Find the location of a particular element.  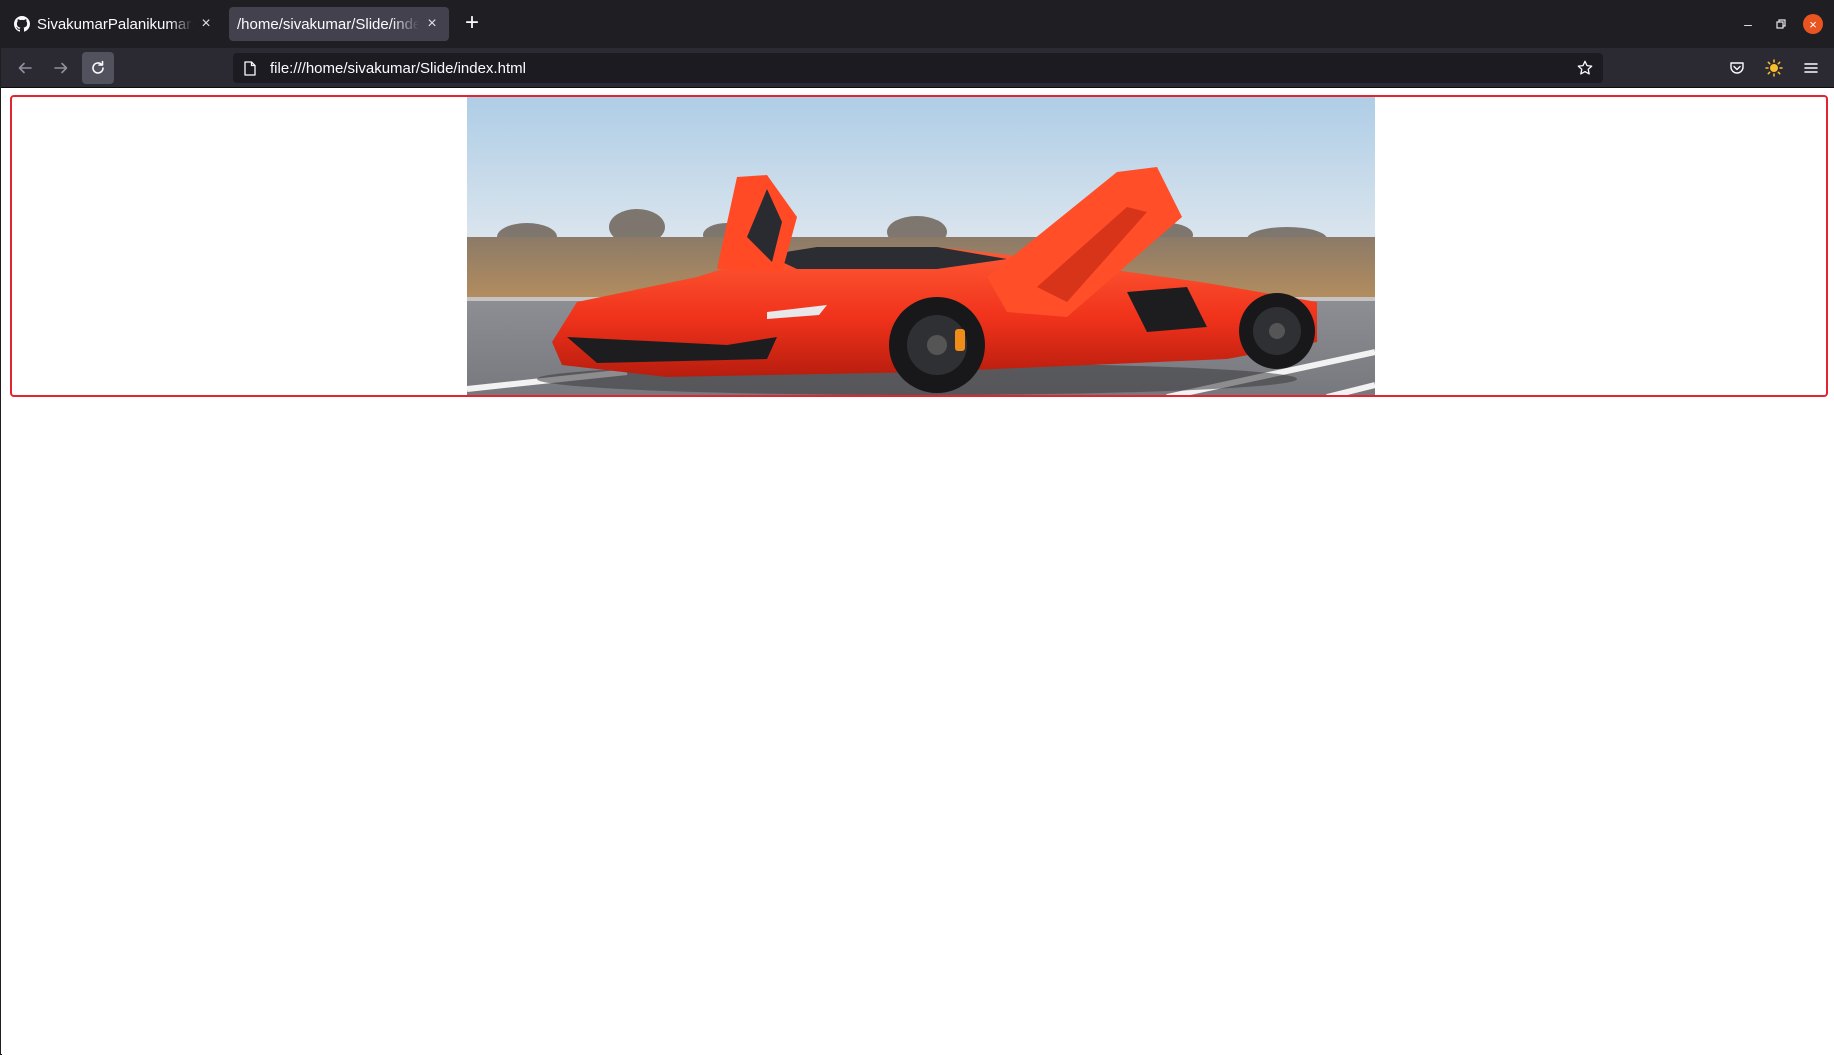

nav-bar: file:///home/sivakumar/Slide/index.html is located at coordinates (917, 68).